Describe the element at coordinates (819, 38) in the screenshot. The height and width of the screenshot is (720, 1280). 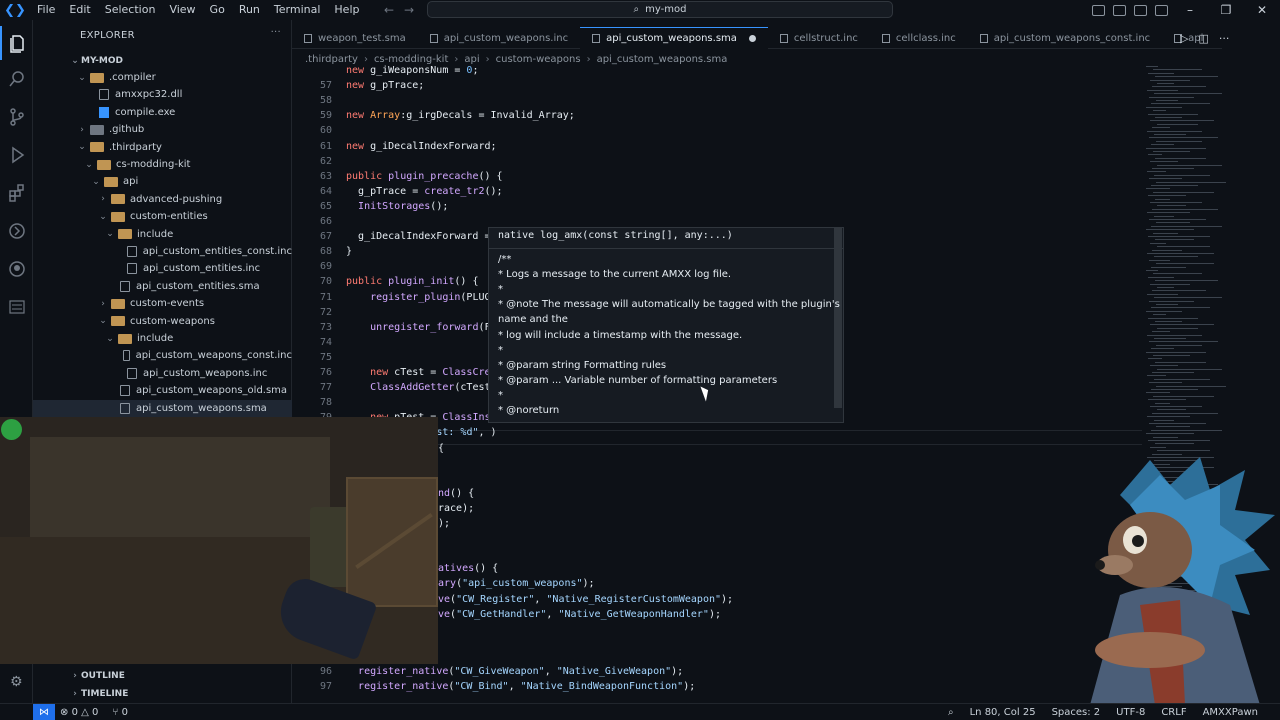
I see `editor-tab: cellstruct.inc` at that location.